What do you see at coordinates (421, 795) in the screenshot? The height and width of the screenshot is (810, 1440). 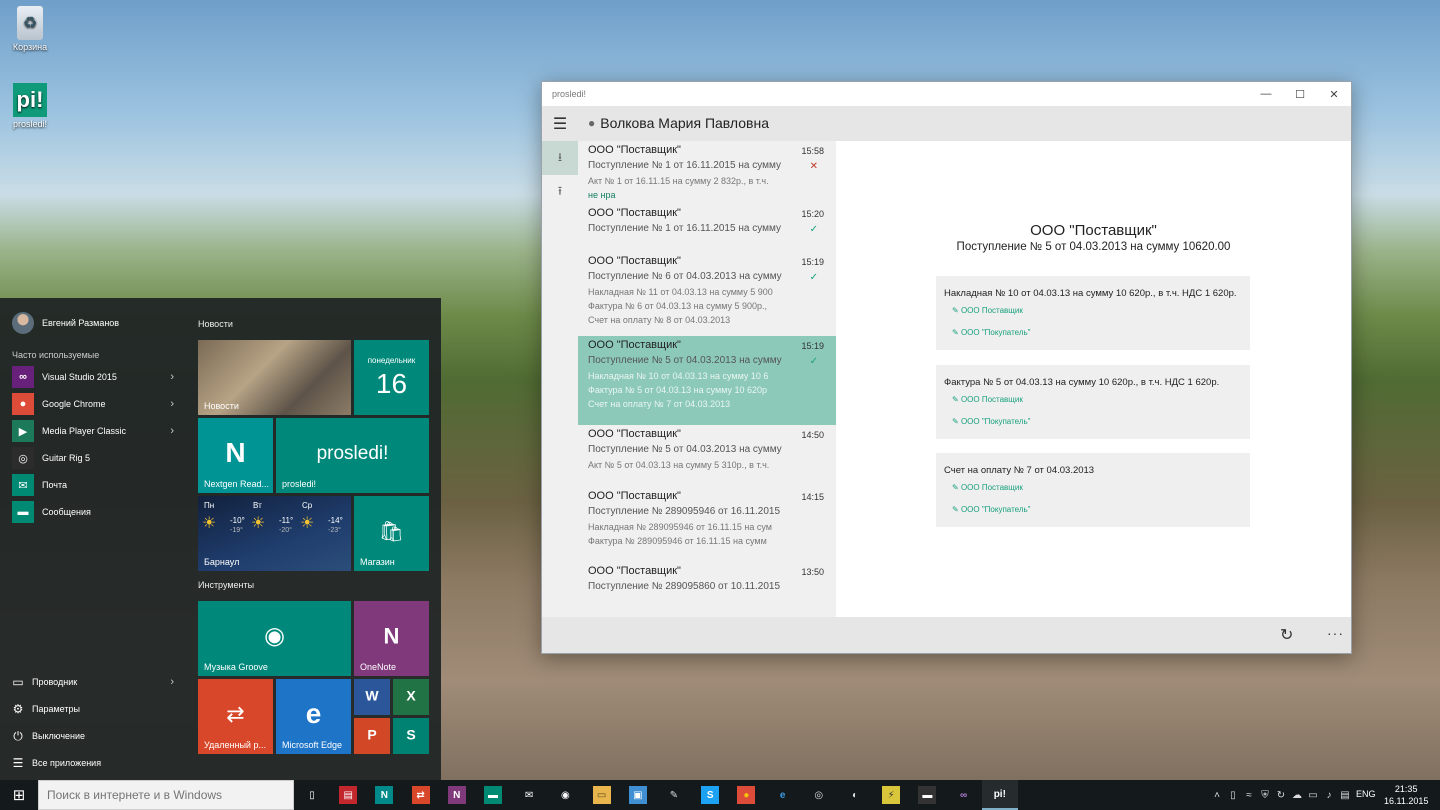 I see `taskbar-app-button: ⇄` at bounding box center [421, 795].